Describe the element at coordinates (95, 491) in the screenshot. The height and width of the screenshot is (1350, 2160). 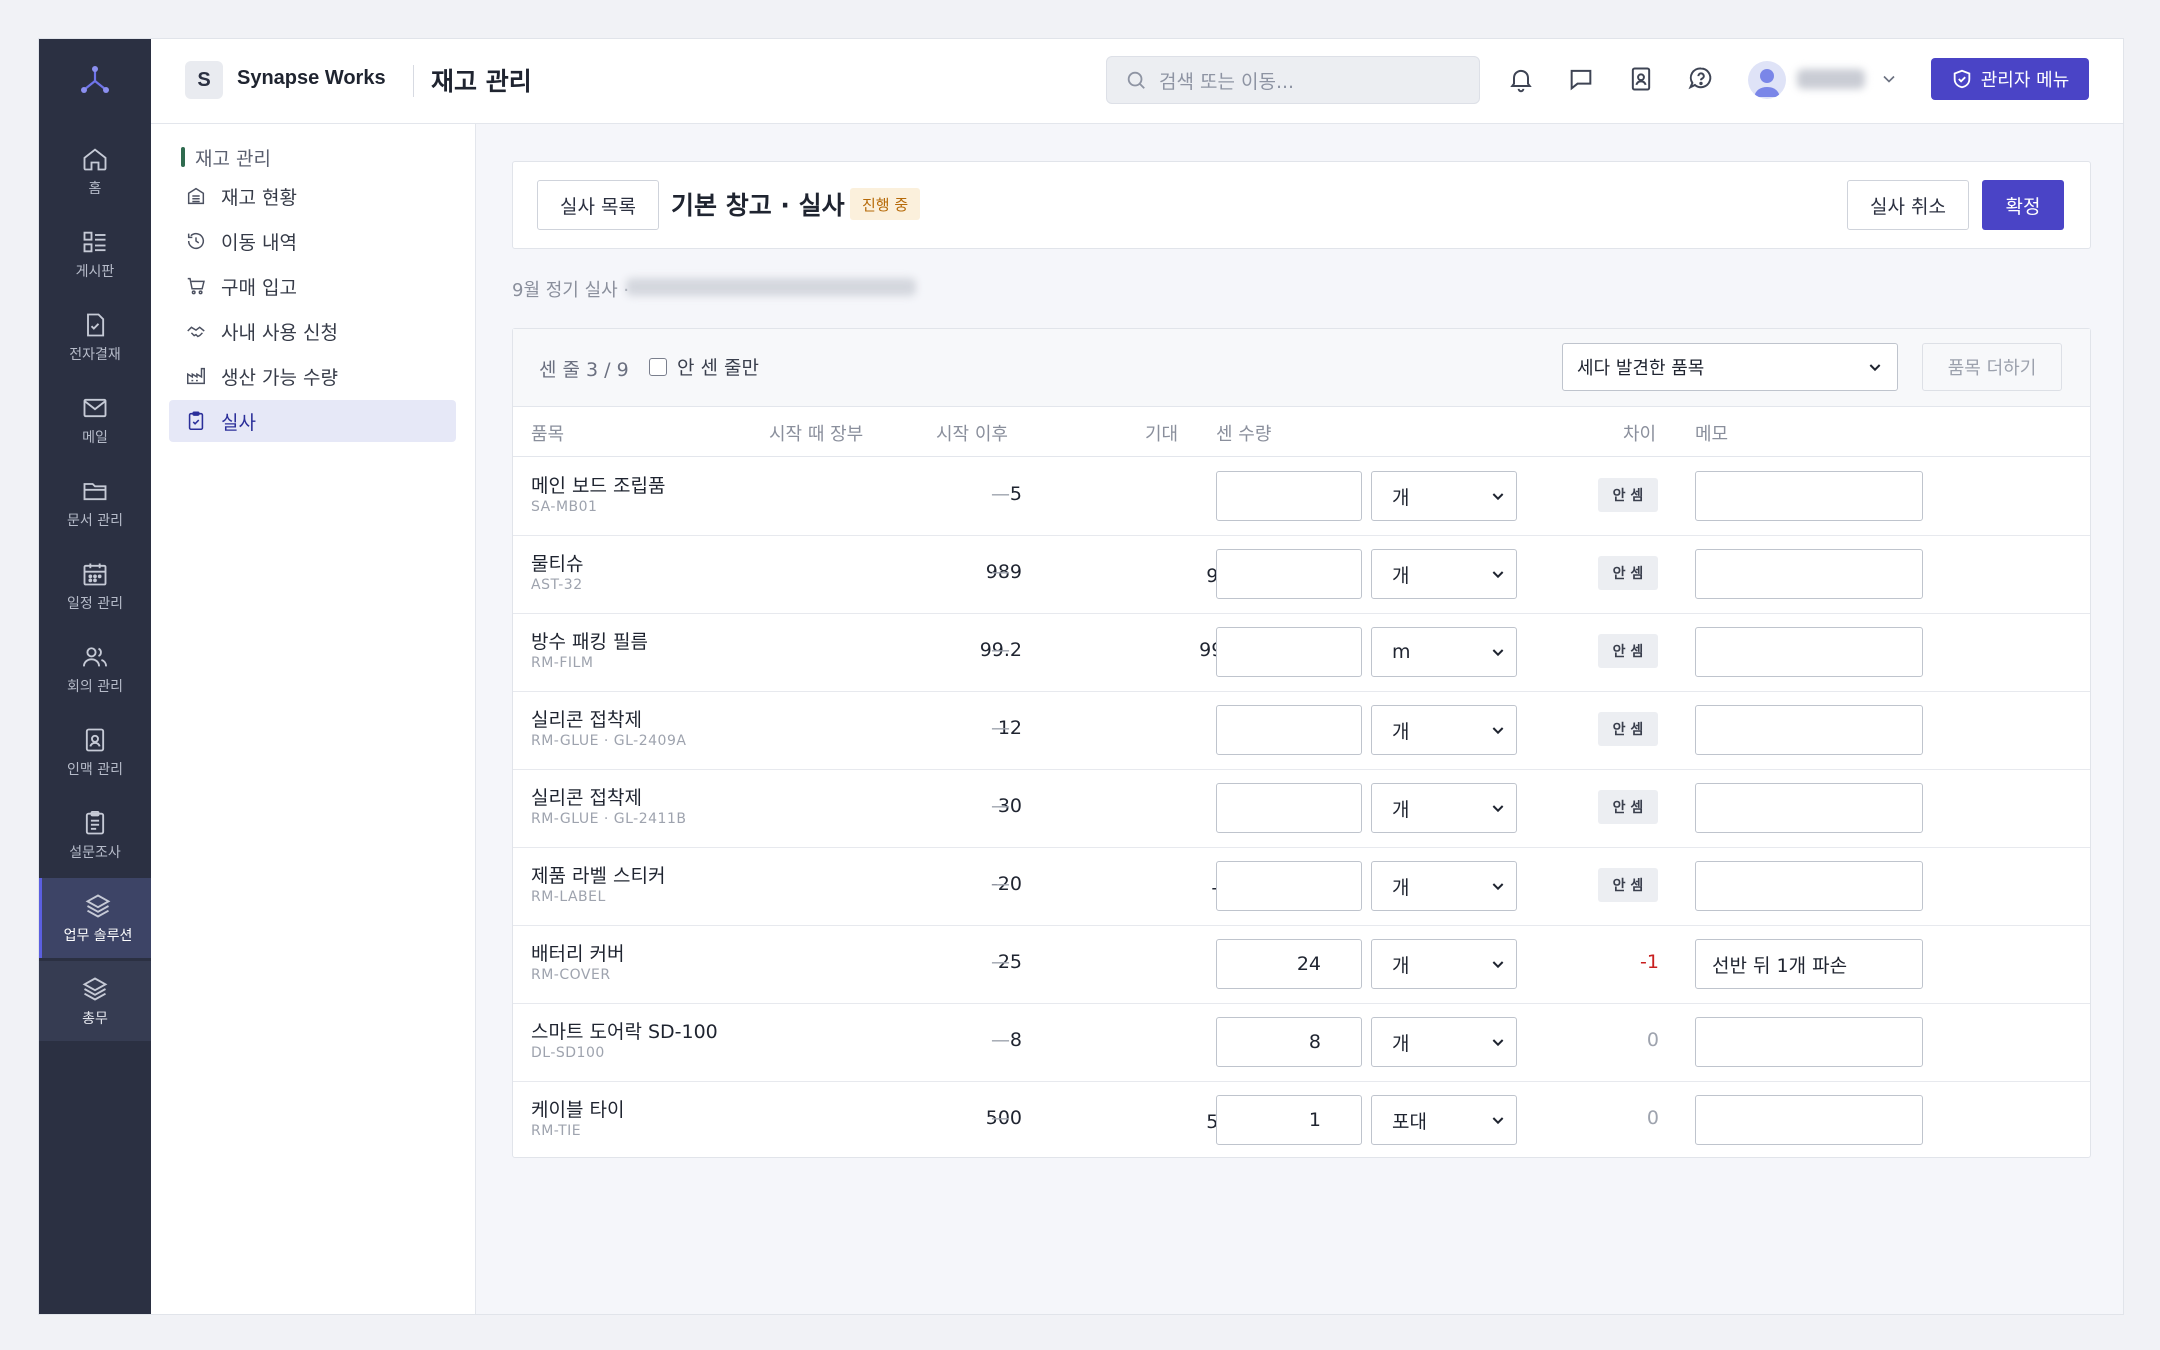
I see `folder-icon` at that location.